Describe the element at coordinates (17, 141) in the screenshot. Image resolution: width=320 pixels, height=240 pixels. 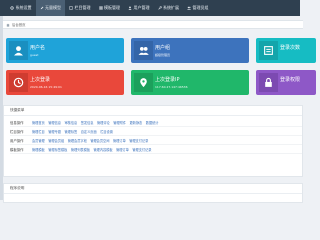
I see `quick-menu-category: 用户操作` at that location.